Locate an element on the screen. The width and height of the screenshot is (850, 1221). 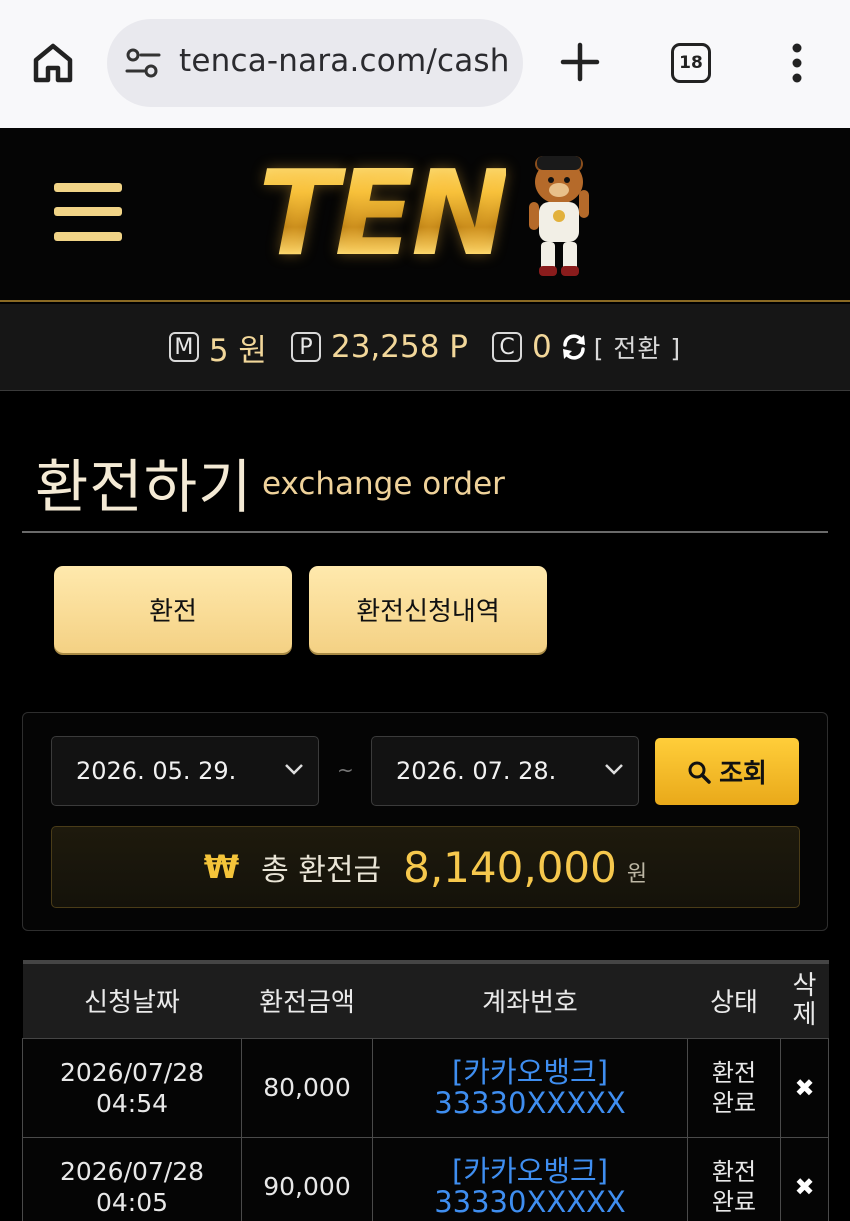
page-title: 환전하기 is located at coordinates (144, 487).